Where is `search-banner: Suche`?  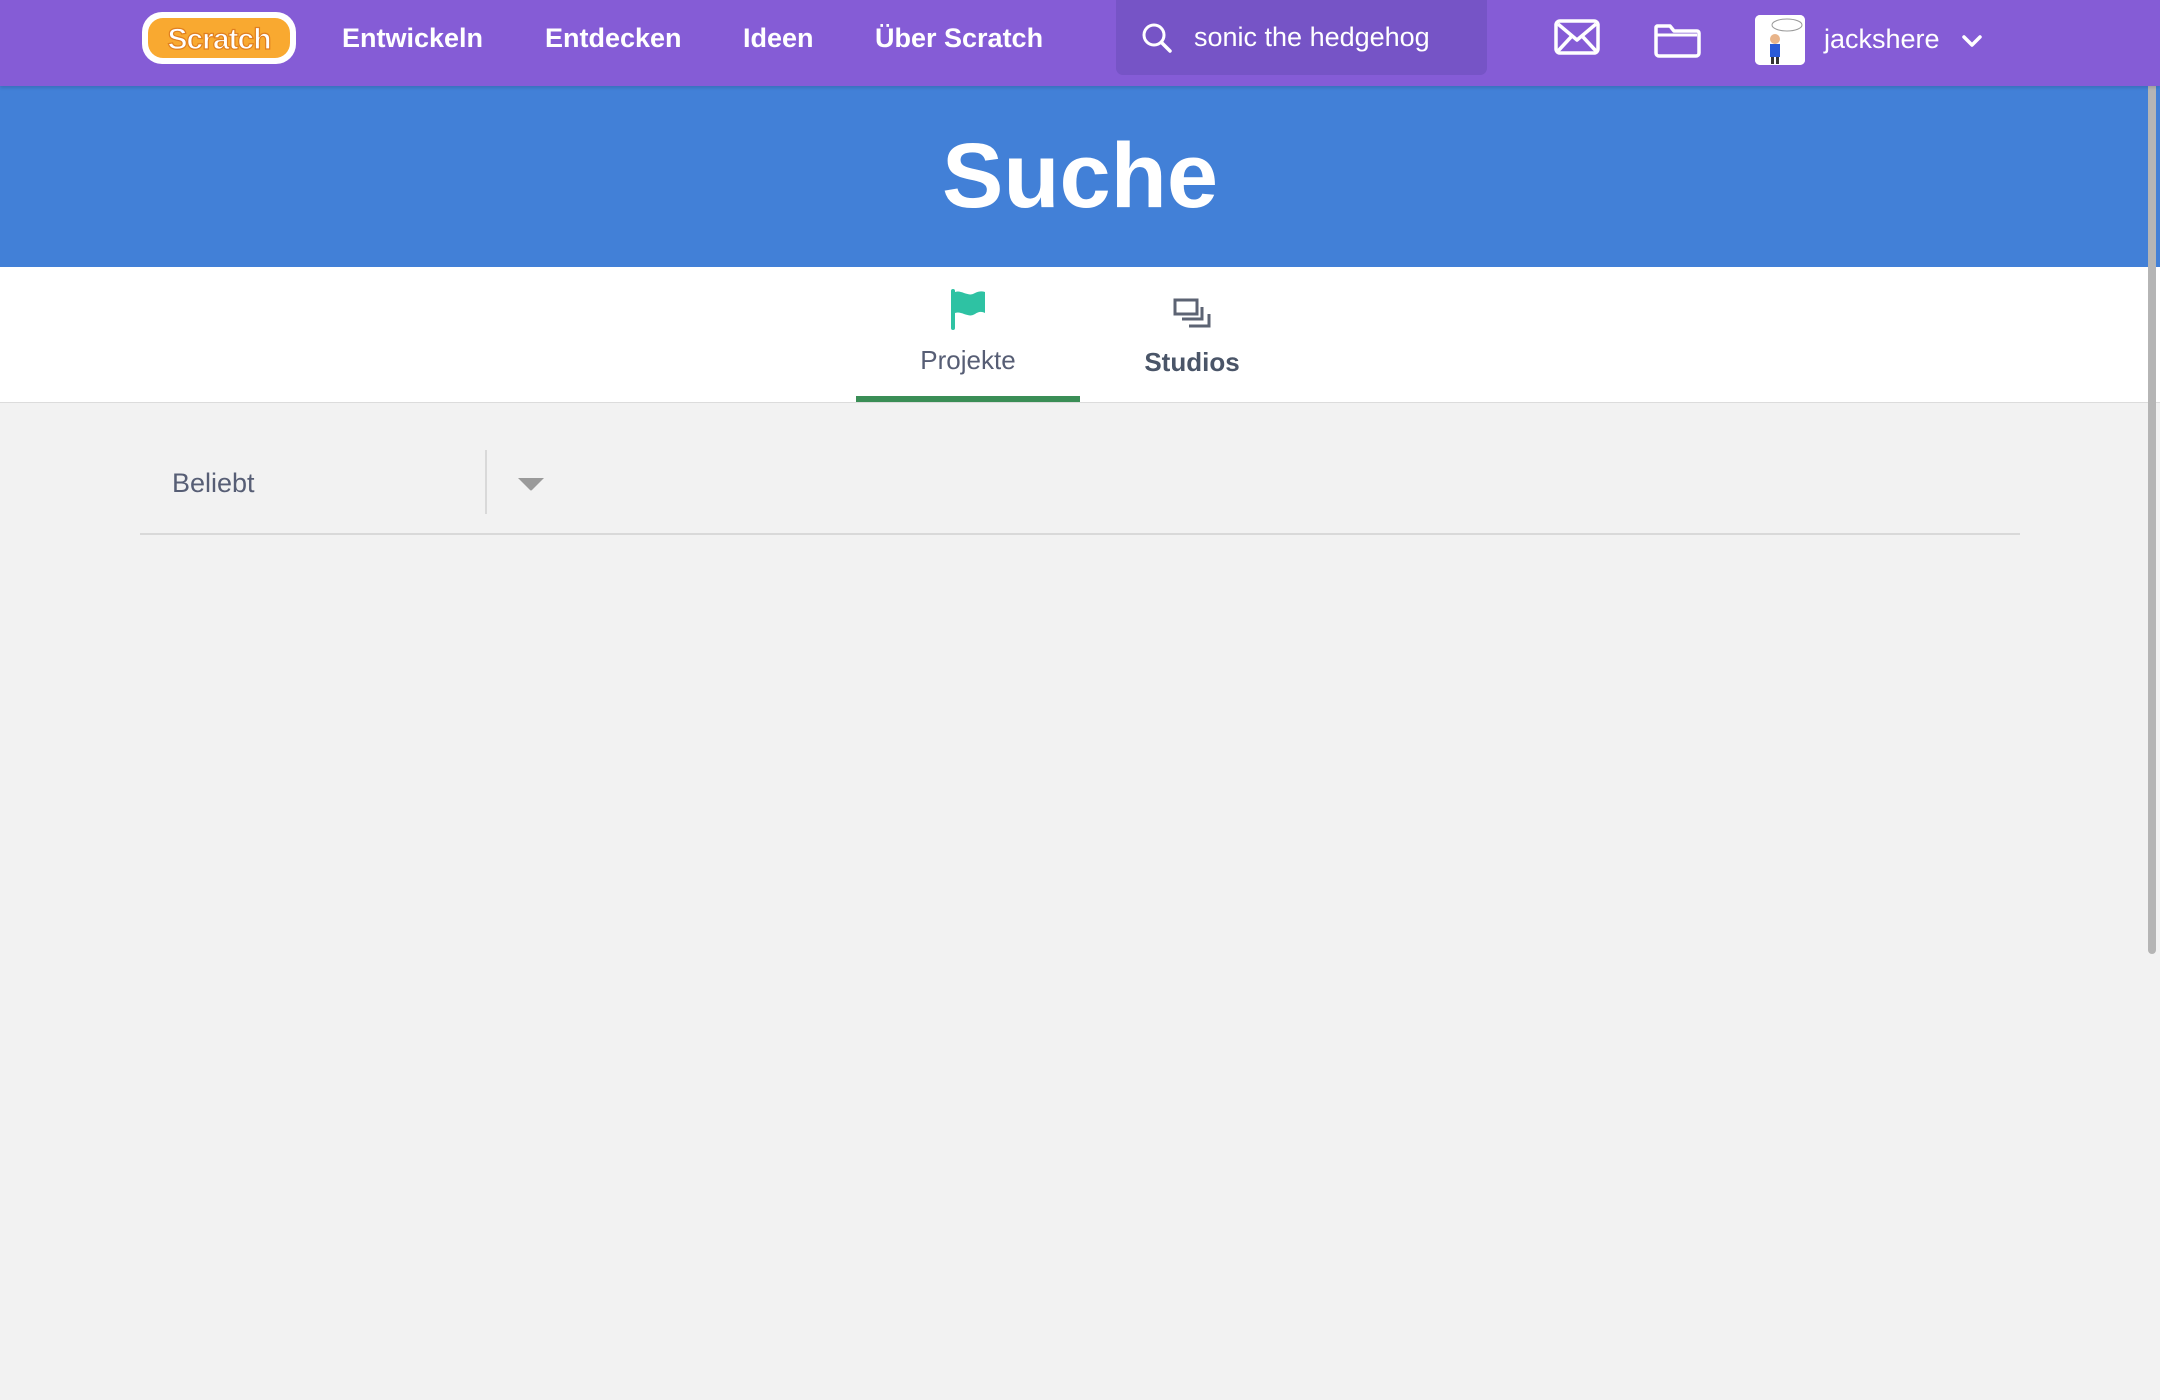
search-banner: Suche is located at coordinates (1080, 176).